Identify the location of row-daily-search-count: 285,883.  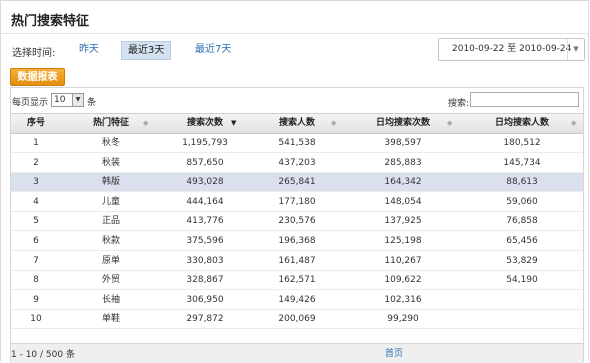
(403, 162).